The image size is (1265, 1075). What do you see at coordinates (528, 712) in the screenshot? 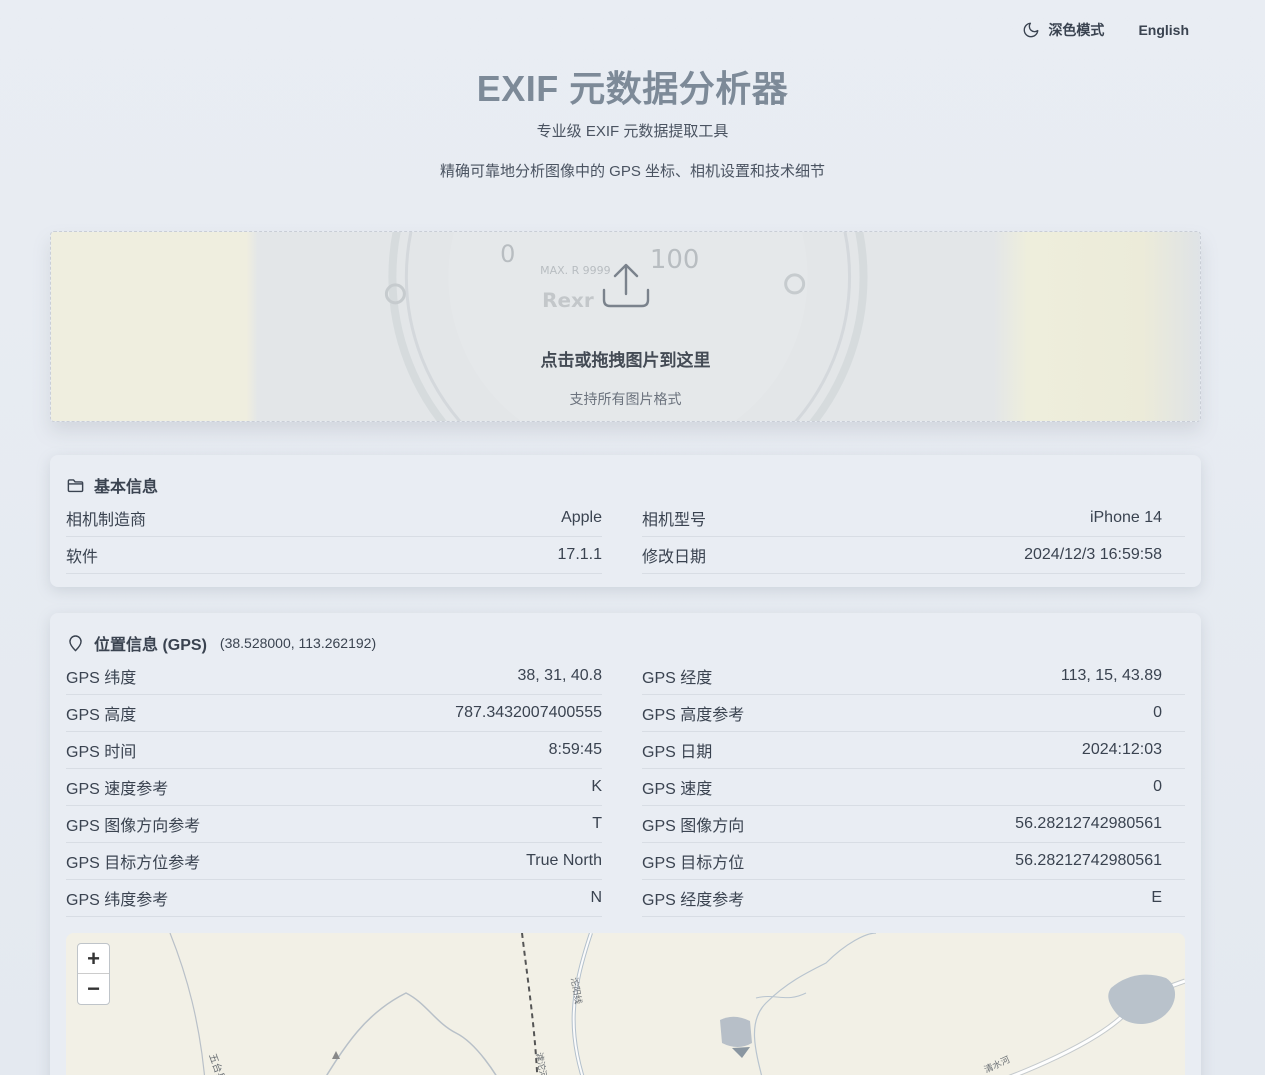
I see `gps-value: 787.3432007400555` at bounding box center [528, 712].